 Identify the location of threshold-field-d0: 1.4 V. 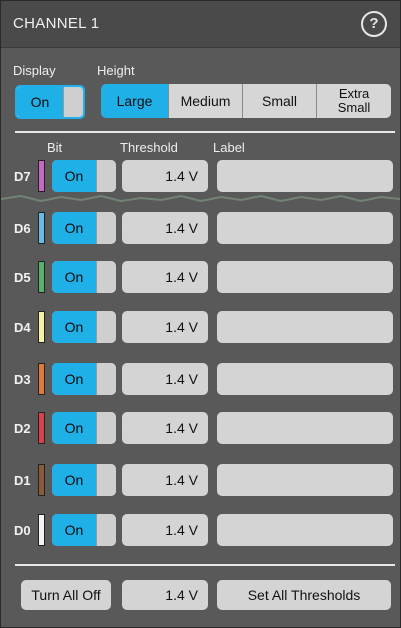
(165, 530).